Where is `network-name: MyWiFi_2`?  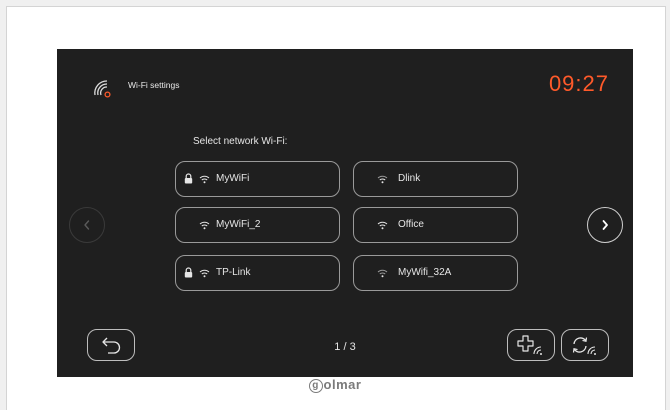
network-name: MyWiFi_2 is located at coordinates (238, 224).